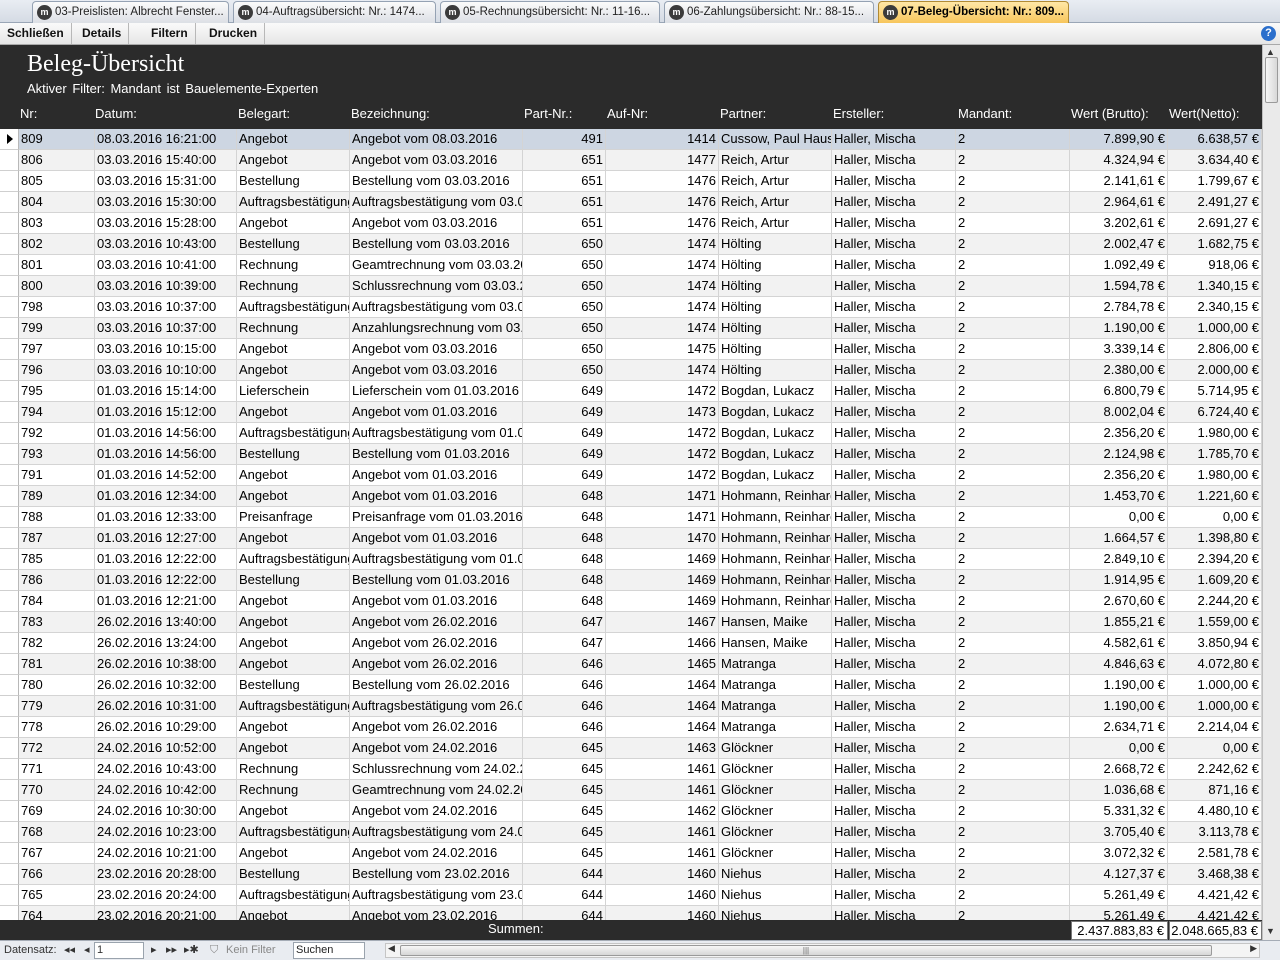 This screenshot has height=960, width=1280. Describe the element at coordinates (1215, 433) in the screenshot. I see `cell-wert-netto: 1.980,00 €` at that location.